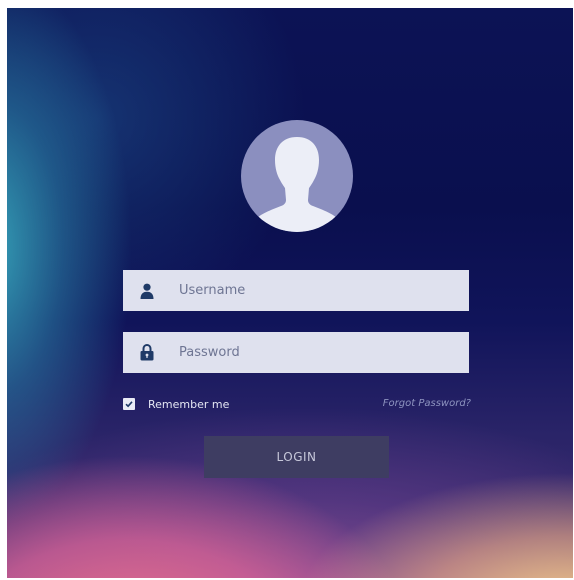  I want to click on user-icon, so click(147, 290).